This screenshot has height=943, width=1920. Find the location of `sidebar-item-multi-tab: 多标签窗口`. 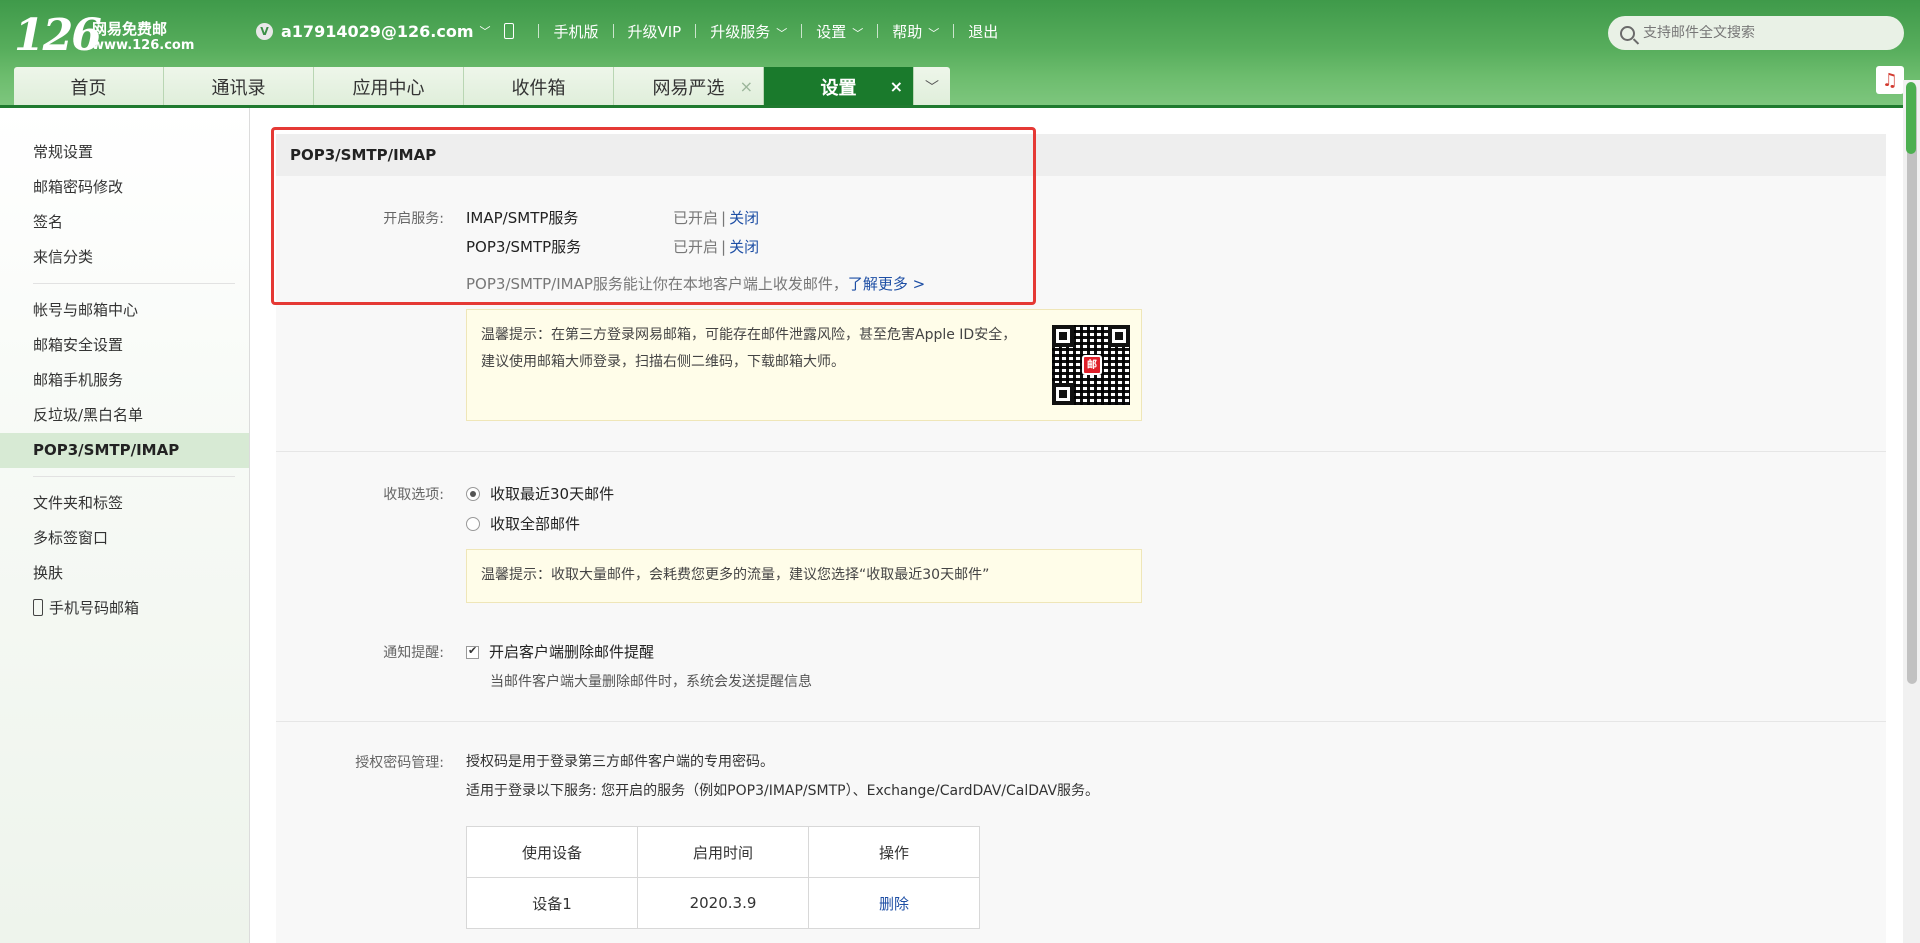

sidebar-item-multi-tab: 多标签窗口 is located at coordinates (124, 538).